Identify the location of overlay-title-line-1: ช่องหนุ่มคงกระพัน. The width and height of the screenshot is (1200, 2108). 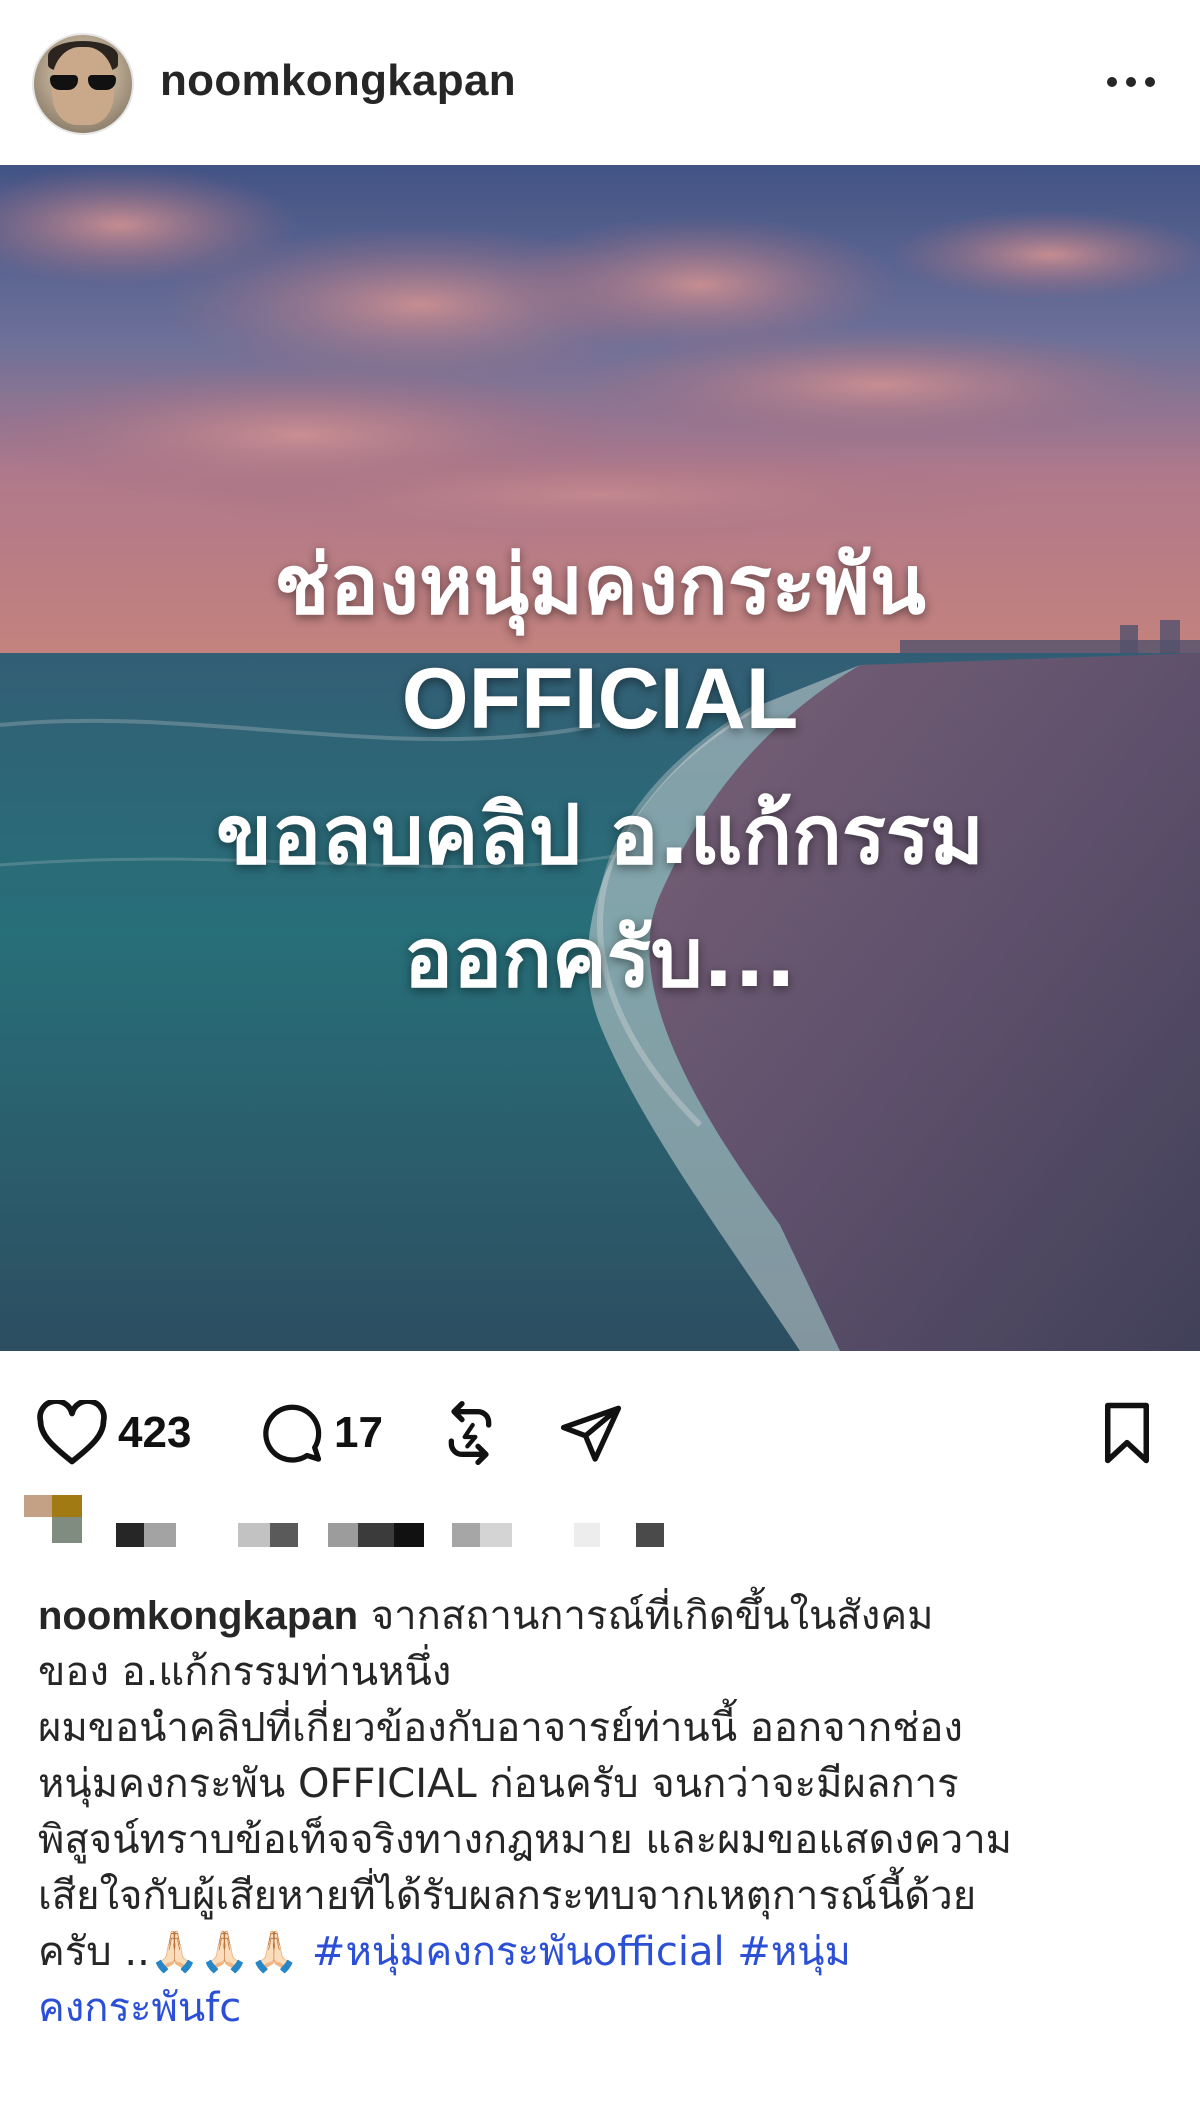
(600, 585).